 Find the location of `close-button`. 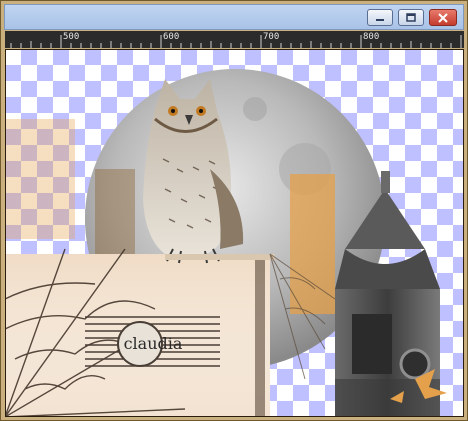

close-button is located at coordinates (443, 17).